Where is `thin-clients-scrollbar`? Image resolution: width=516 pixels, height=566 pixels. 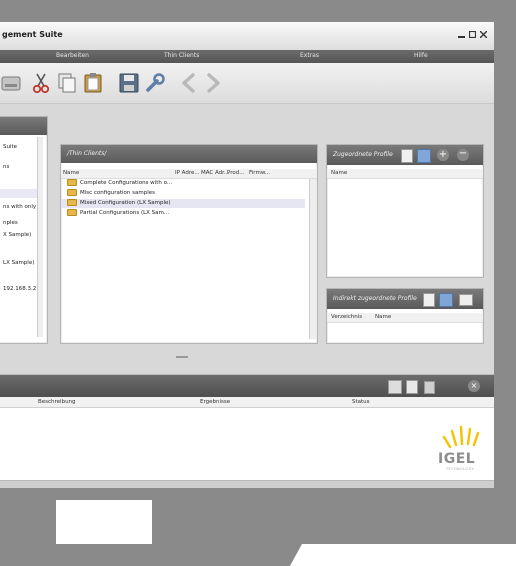 thin-clients-scrollbar is located at coordinates (312, 259).